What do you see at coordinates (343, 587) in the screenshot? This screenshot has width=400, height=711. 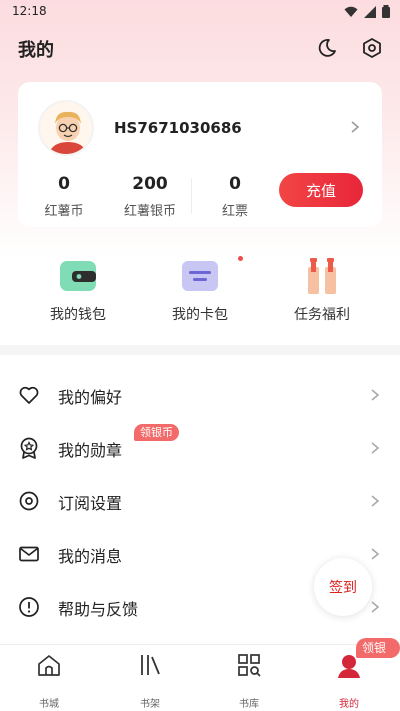 I see `checkin-button: 签到` at bounding box center [343, 587].